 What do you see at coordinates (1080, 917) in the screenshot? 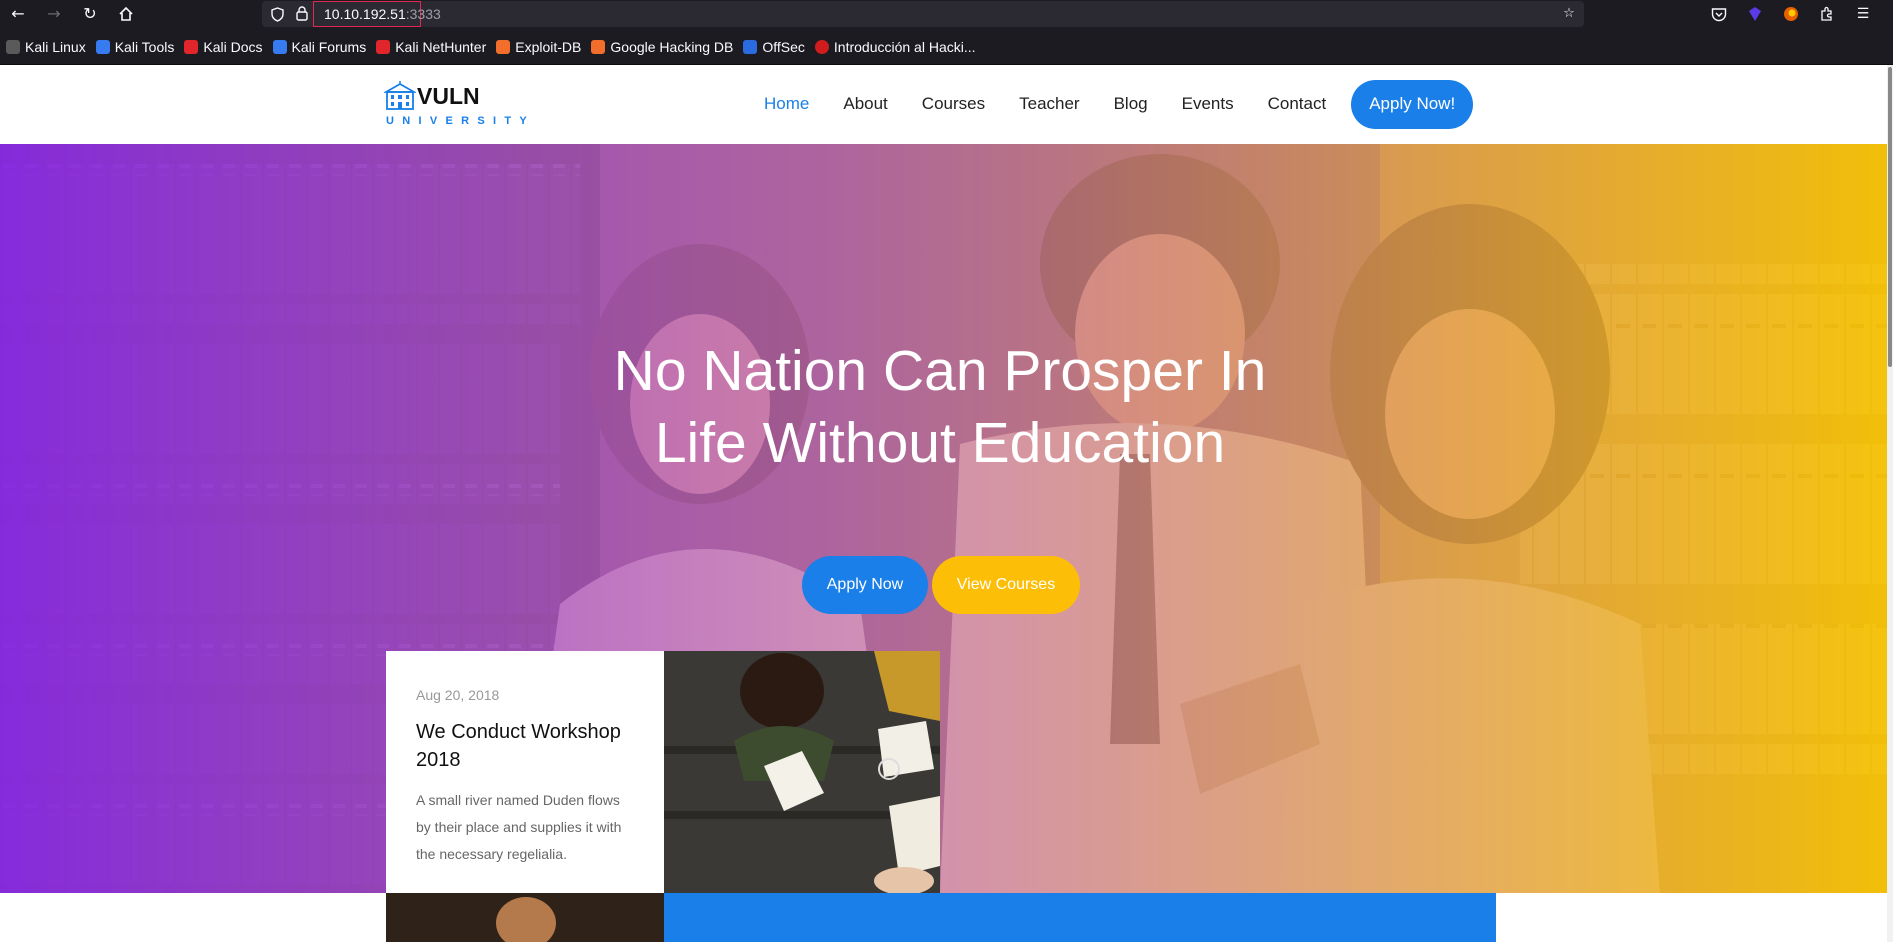
I see `next-section-banner` at bounding box center [1080, 917].